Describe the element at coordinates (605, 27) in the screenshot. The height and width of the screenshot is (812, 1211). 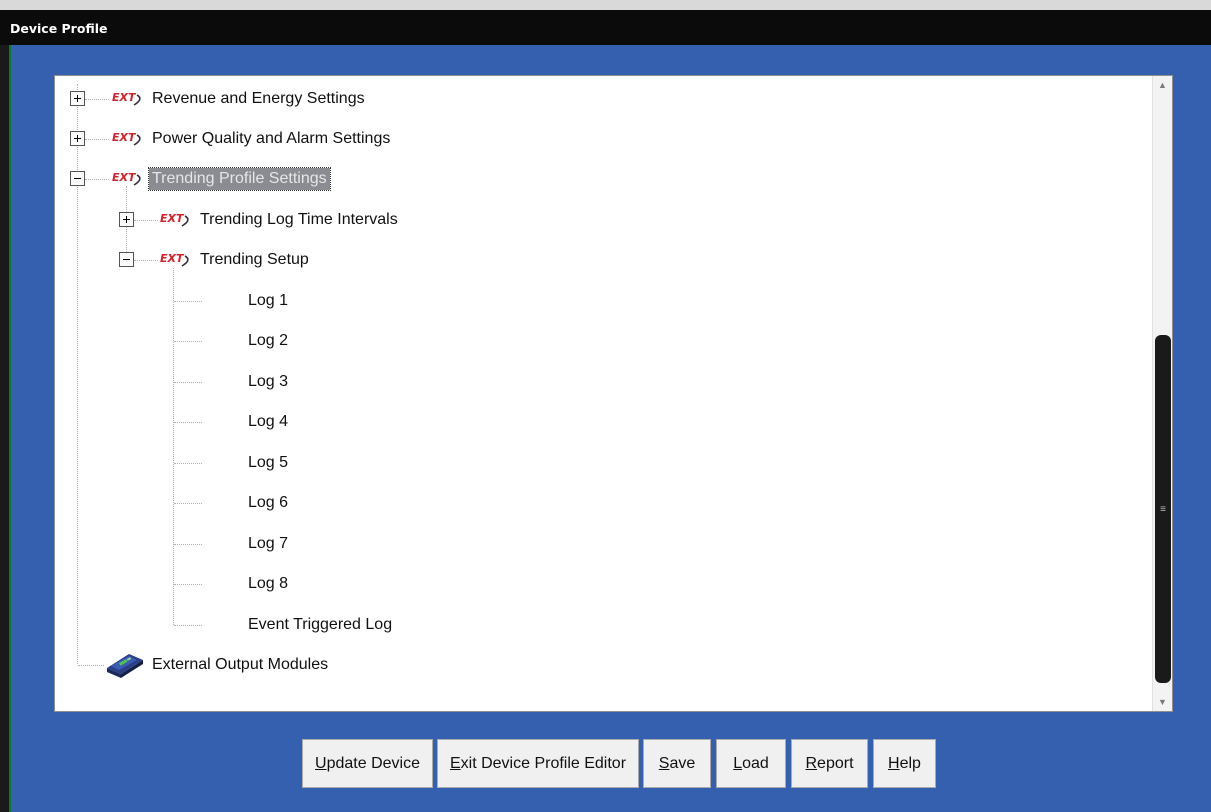
I see `title-bar: Device Profile` at that location.